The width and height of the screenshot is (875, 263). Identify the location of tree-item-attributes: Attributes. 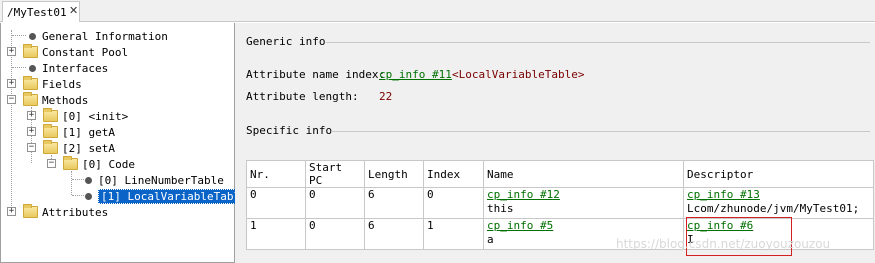
(65, 212).